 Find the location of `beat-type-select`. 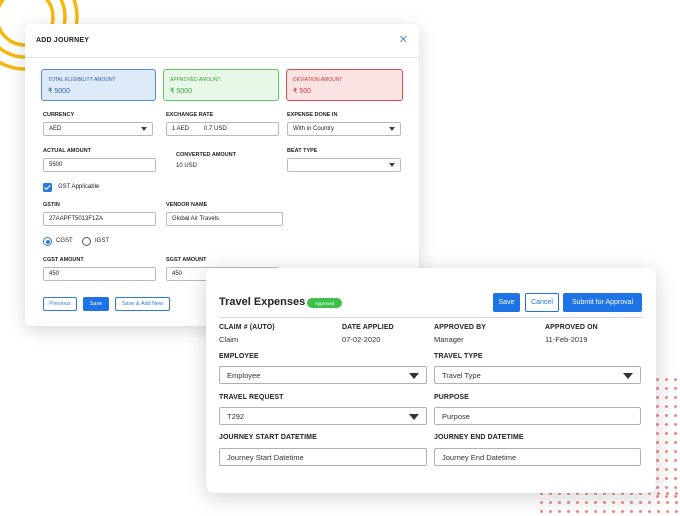

beat-type-select is located at coordinates (344, 165).